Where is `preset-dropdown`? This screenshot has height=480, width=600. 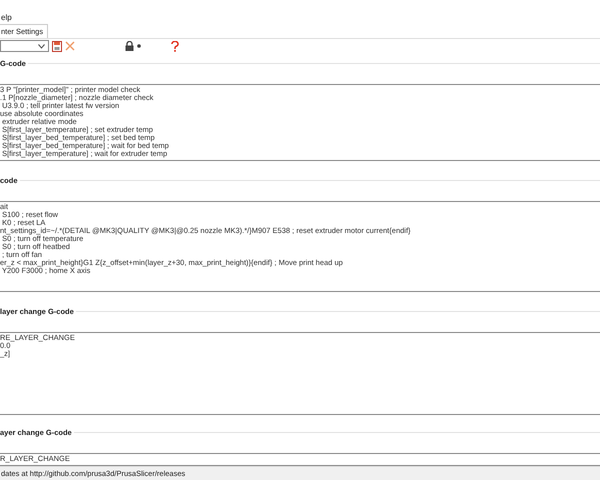
preset-dropdown is located at coordinates (24, 46).